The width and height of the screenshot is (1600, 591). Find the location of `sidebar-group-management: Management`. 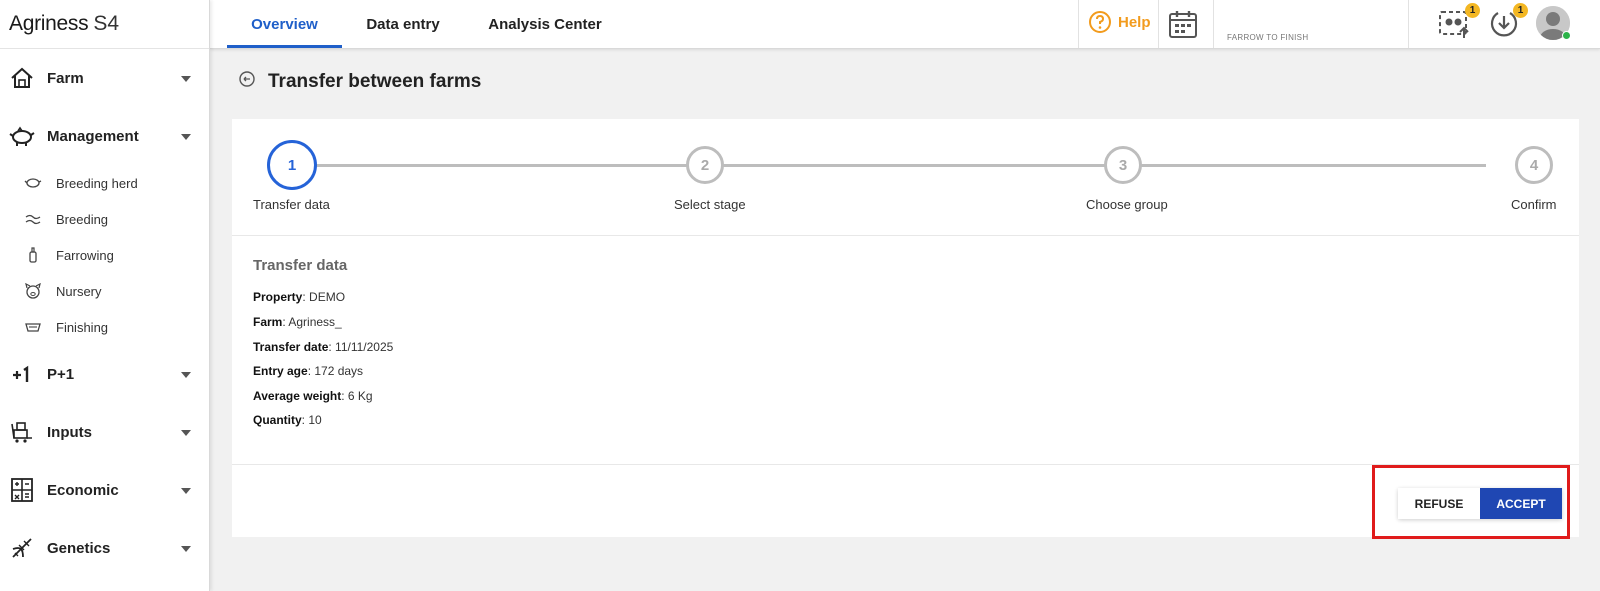

sidebar-group-management: Management is located at coordinates (104, 136).